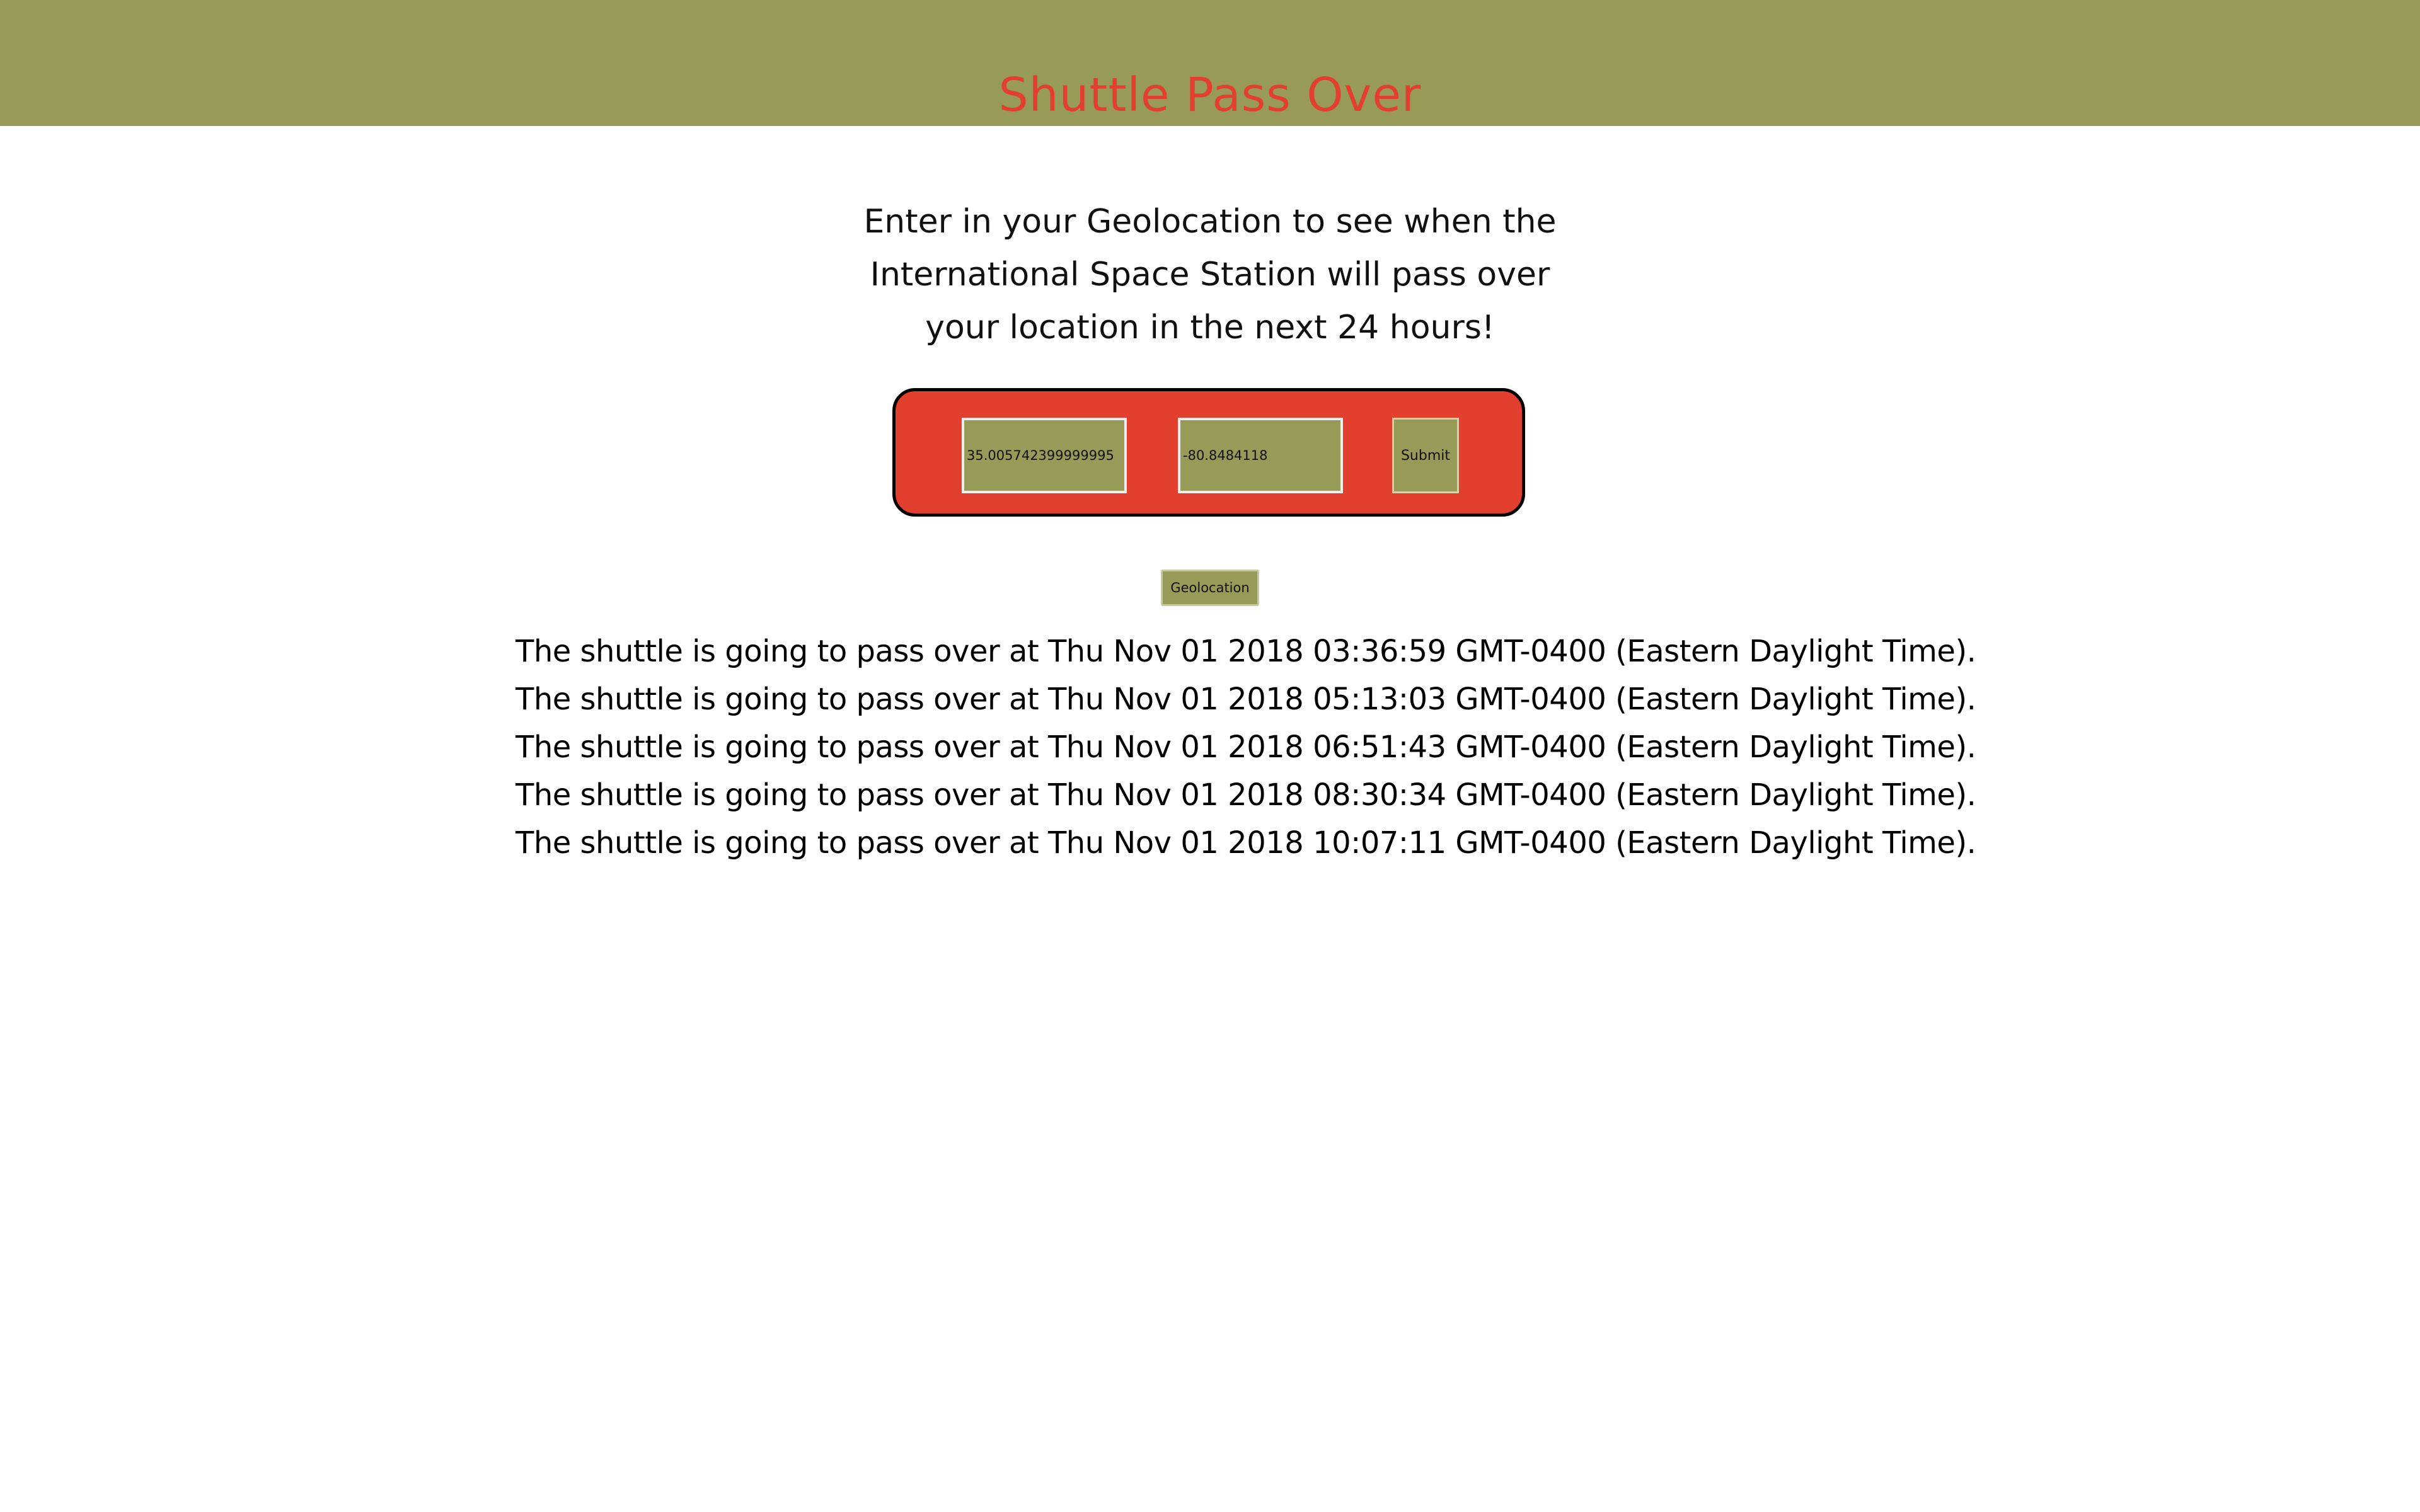 This screenshot has height=1512, width=2420. I want to click on geolocation-form: Submit, so click(1208, 452).